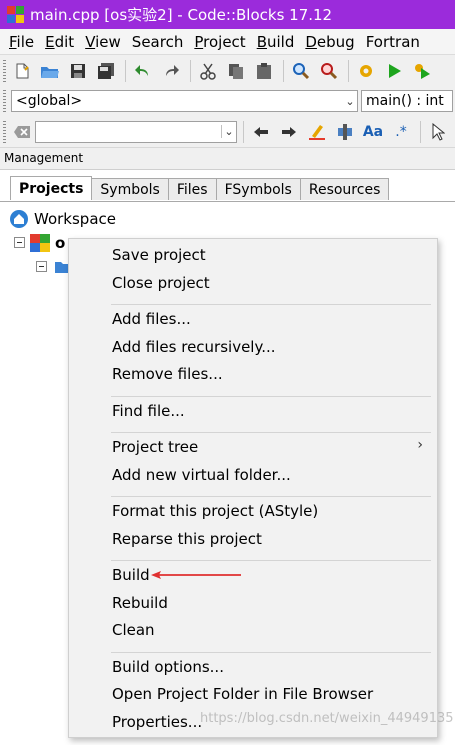 This screenshot has height=745, width=455. What do you see at coordinates (215, 511) in the screenshot?
I see `menu-item-format-this-project-astyle: Format this project (AStyle)` at bounding box center [215, 511].